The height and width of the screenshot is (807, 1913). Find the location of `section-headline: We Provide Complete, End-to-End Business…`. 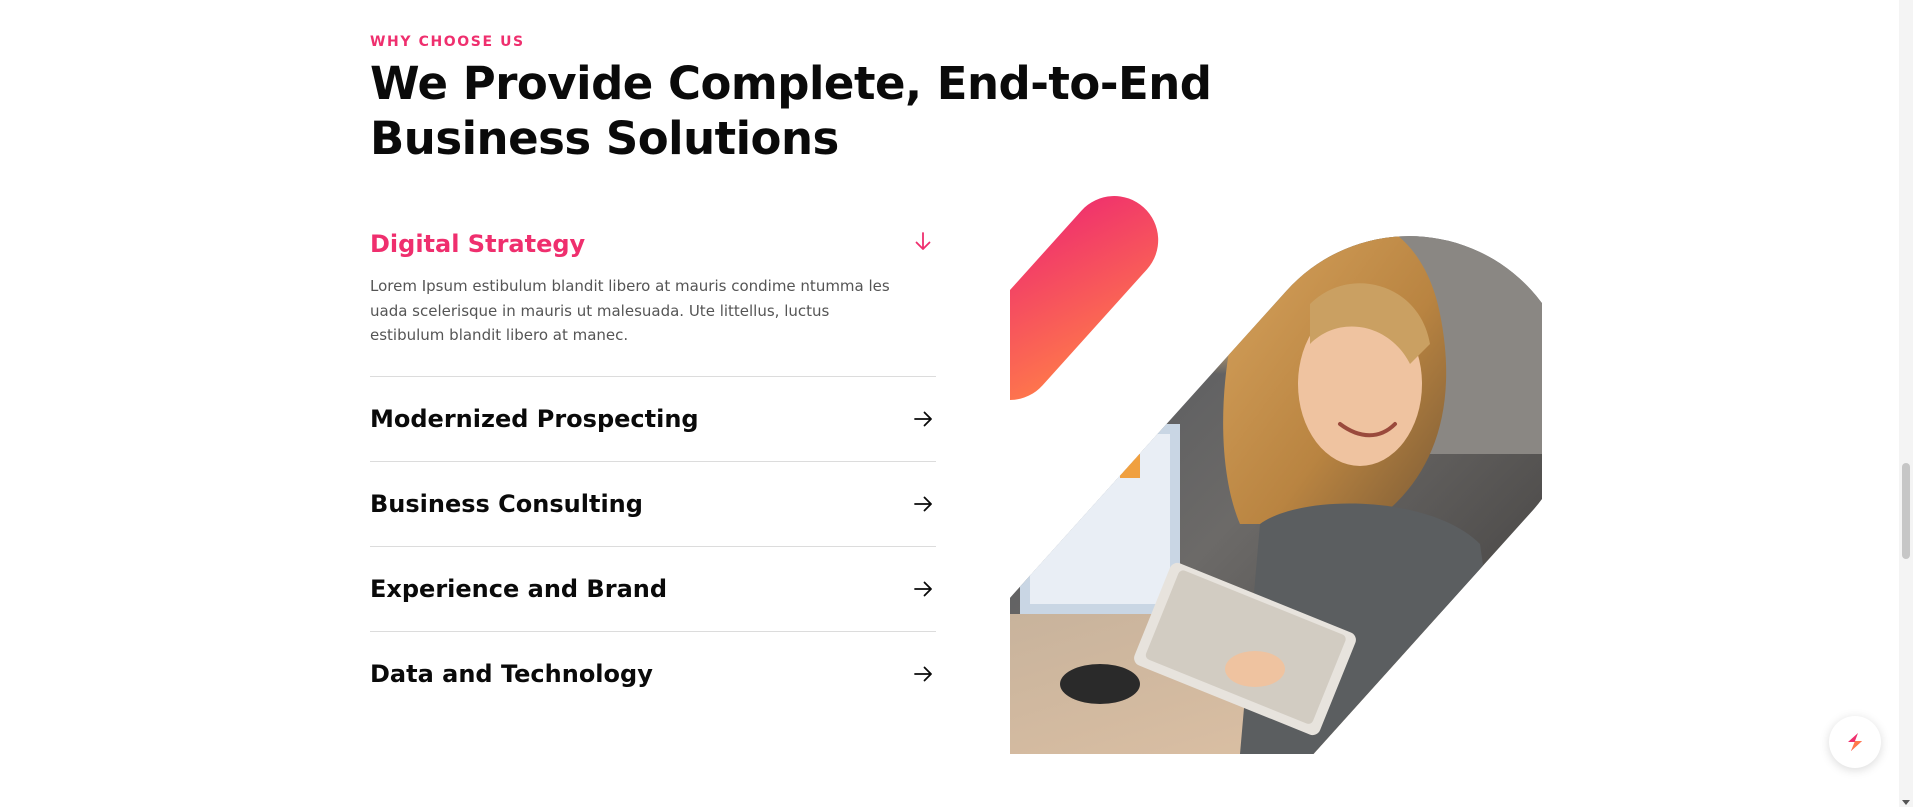

section-headline: We Provide Complete, End-to-End Business… is located at coordinates (791, 111).